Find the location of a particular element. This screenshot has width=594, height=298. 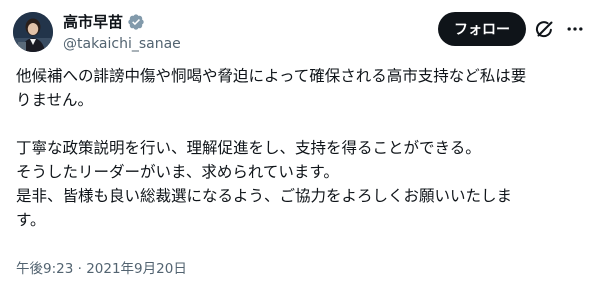

verified-badge-icon is located at coordinates (136, 22).